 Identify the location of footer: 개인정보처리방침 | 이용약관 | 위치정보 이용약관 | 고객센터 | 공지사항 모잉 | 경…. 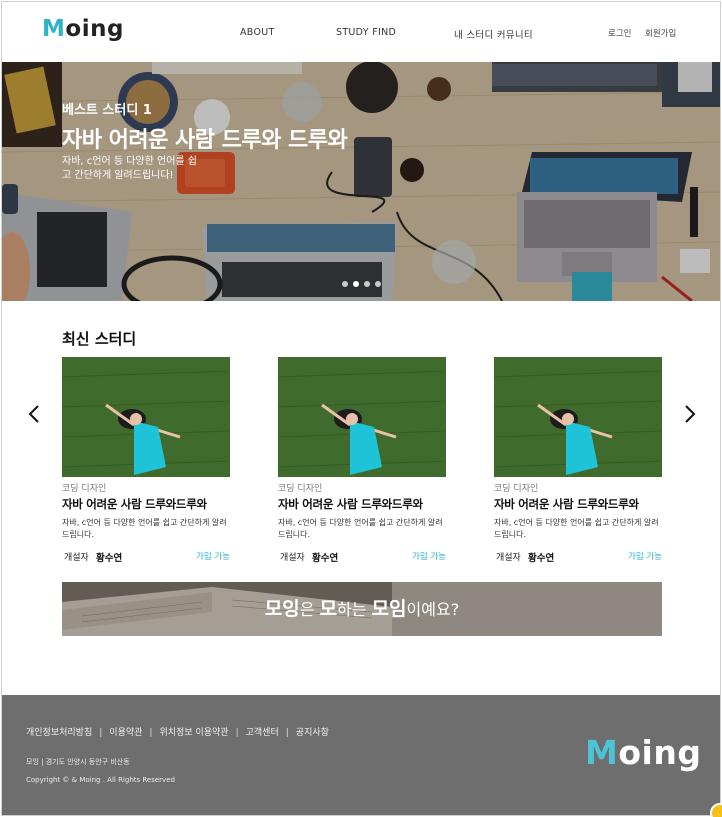
(361, 755).